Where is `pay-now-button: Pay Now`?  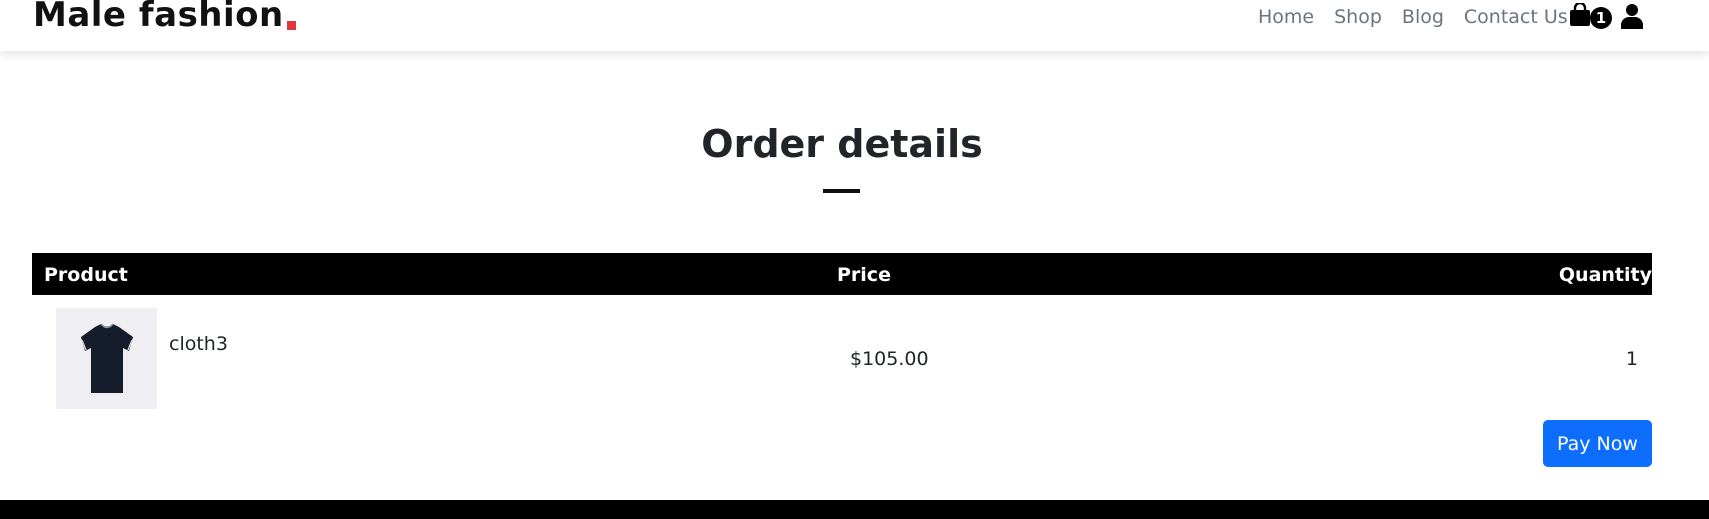 pay-now-button: Pay Now is located at coordinates (1597, 443).